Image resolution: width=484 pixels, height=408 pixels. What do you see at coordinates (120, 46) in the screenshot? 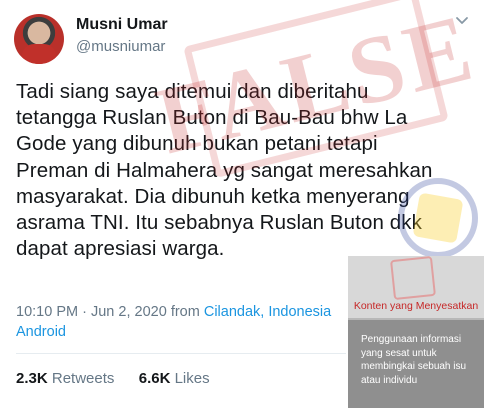
I see `user-handle: @musniumar` at bounding box center [120, 46].